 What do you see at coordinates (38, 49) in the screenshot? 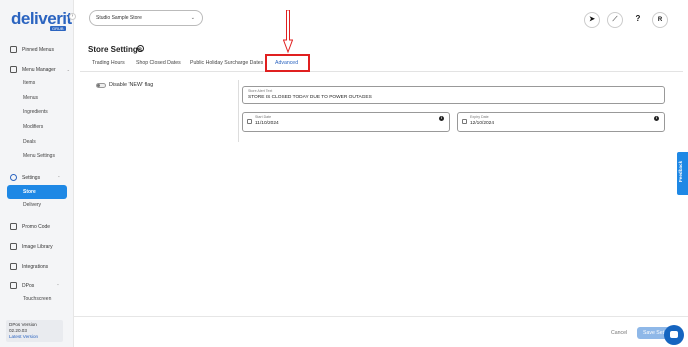
I see `sidebar-item-label: Pinned Menus` at bounding box center [38, 49].